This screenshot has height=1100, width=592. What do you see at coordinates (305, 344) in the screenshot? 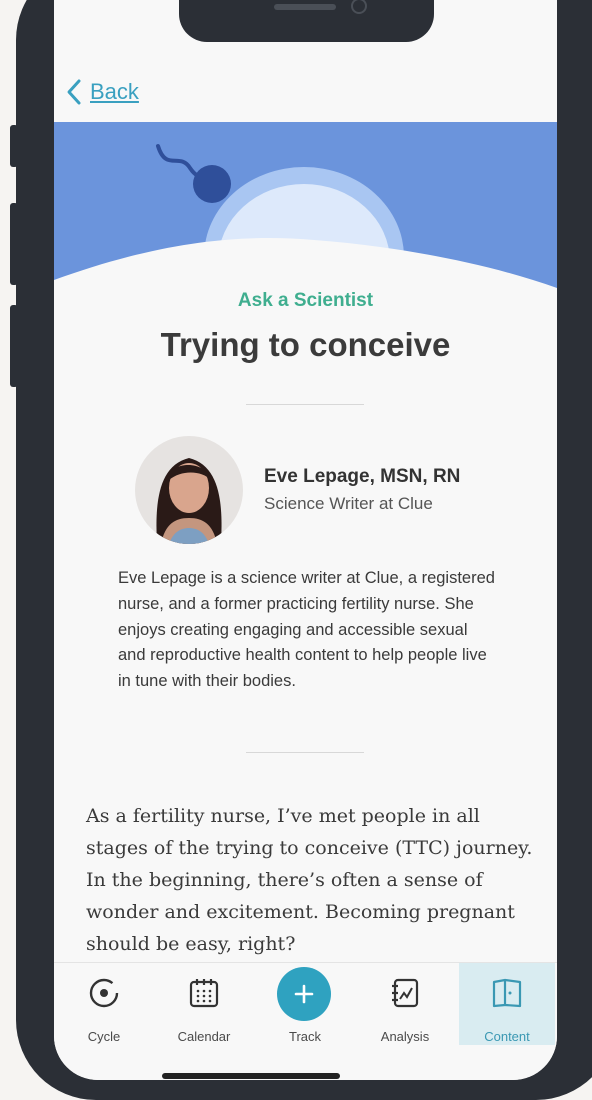
I see `page-title: Trying to conceive` at bounding box center [305, 344].